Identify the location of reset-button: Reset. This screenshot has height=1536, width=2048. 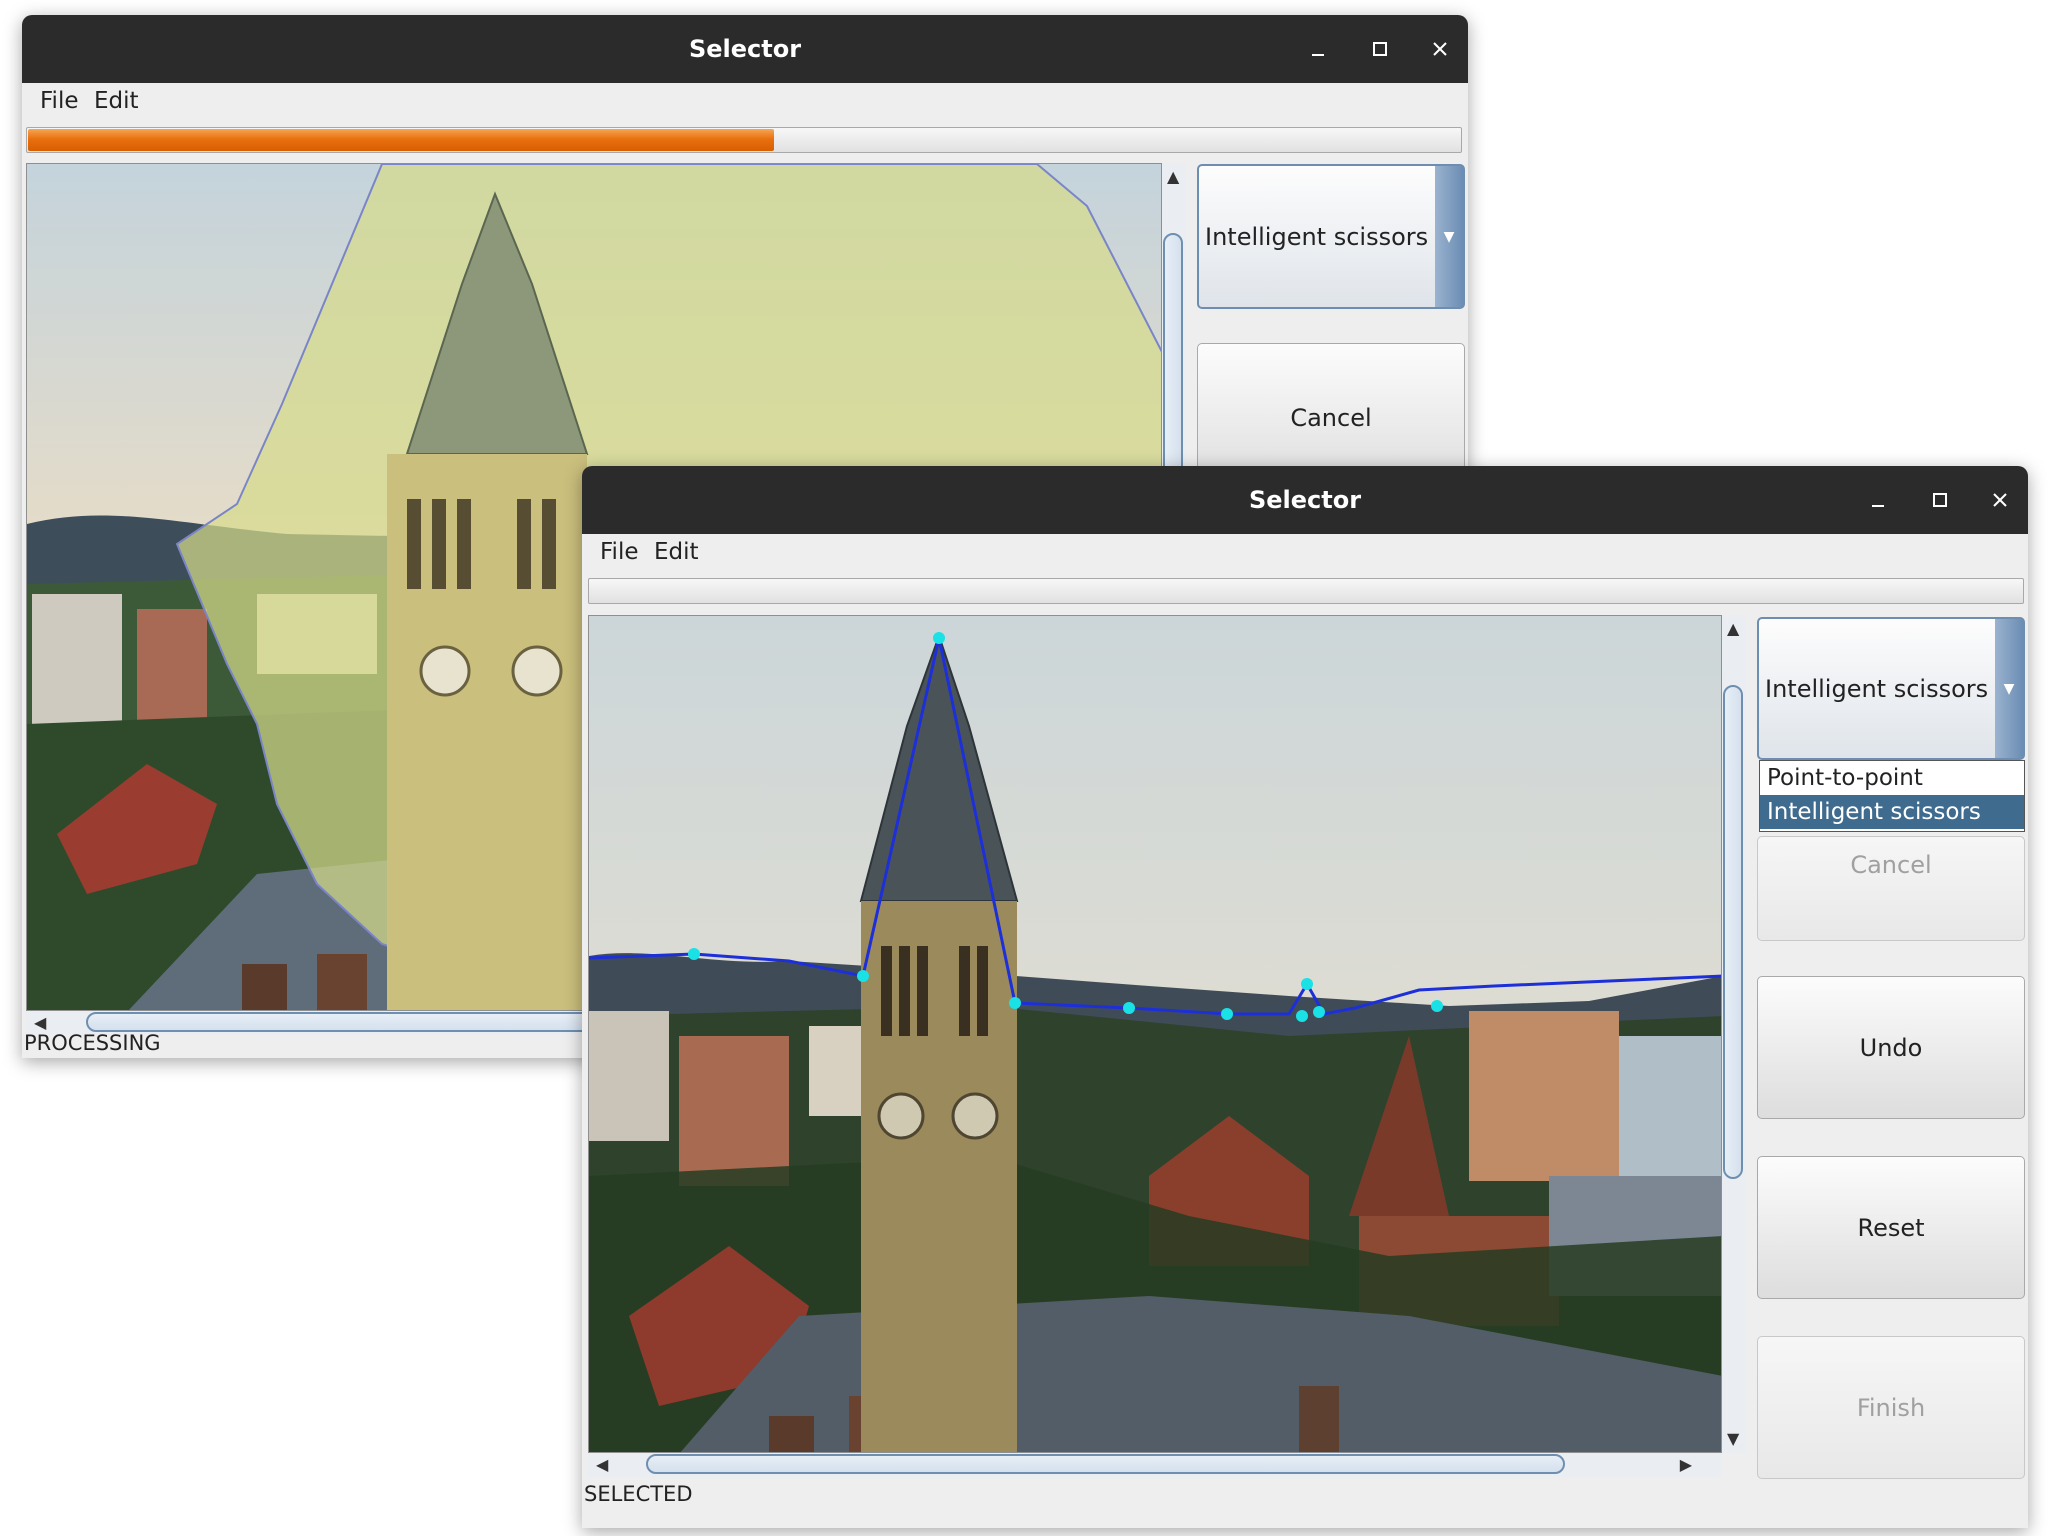
(1891, 1227).